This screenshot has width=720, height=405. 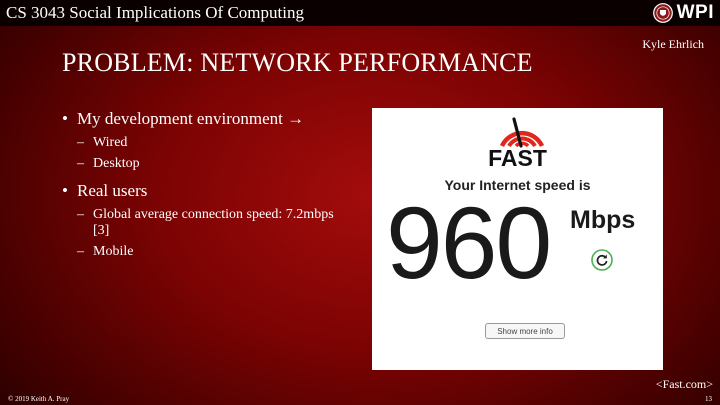 I want to click on sub-bullet-item: – Desktop, so click(x=214, y=164).